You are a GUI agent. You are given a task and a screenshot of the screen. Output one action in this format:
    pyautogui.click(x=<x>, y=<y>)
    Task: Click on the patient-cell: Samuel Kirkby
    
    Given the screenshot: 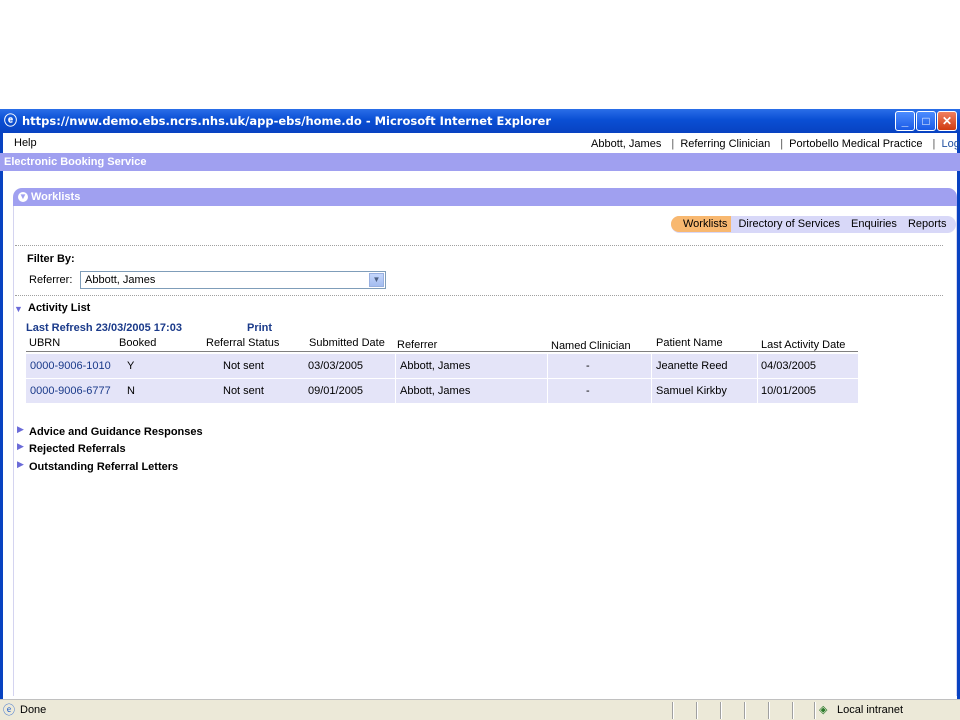 What is the action you would take?
    pyautogui.click(x=691, y=391)
    